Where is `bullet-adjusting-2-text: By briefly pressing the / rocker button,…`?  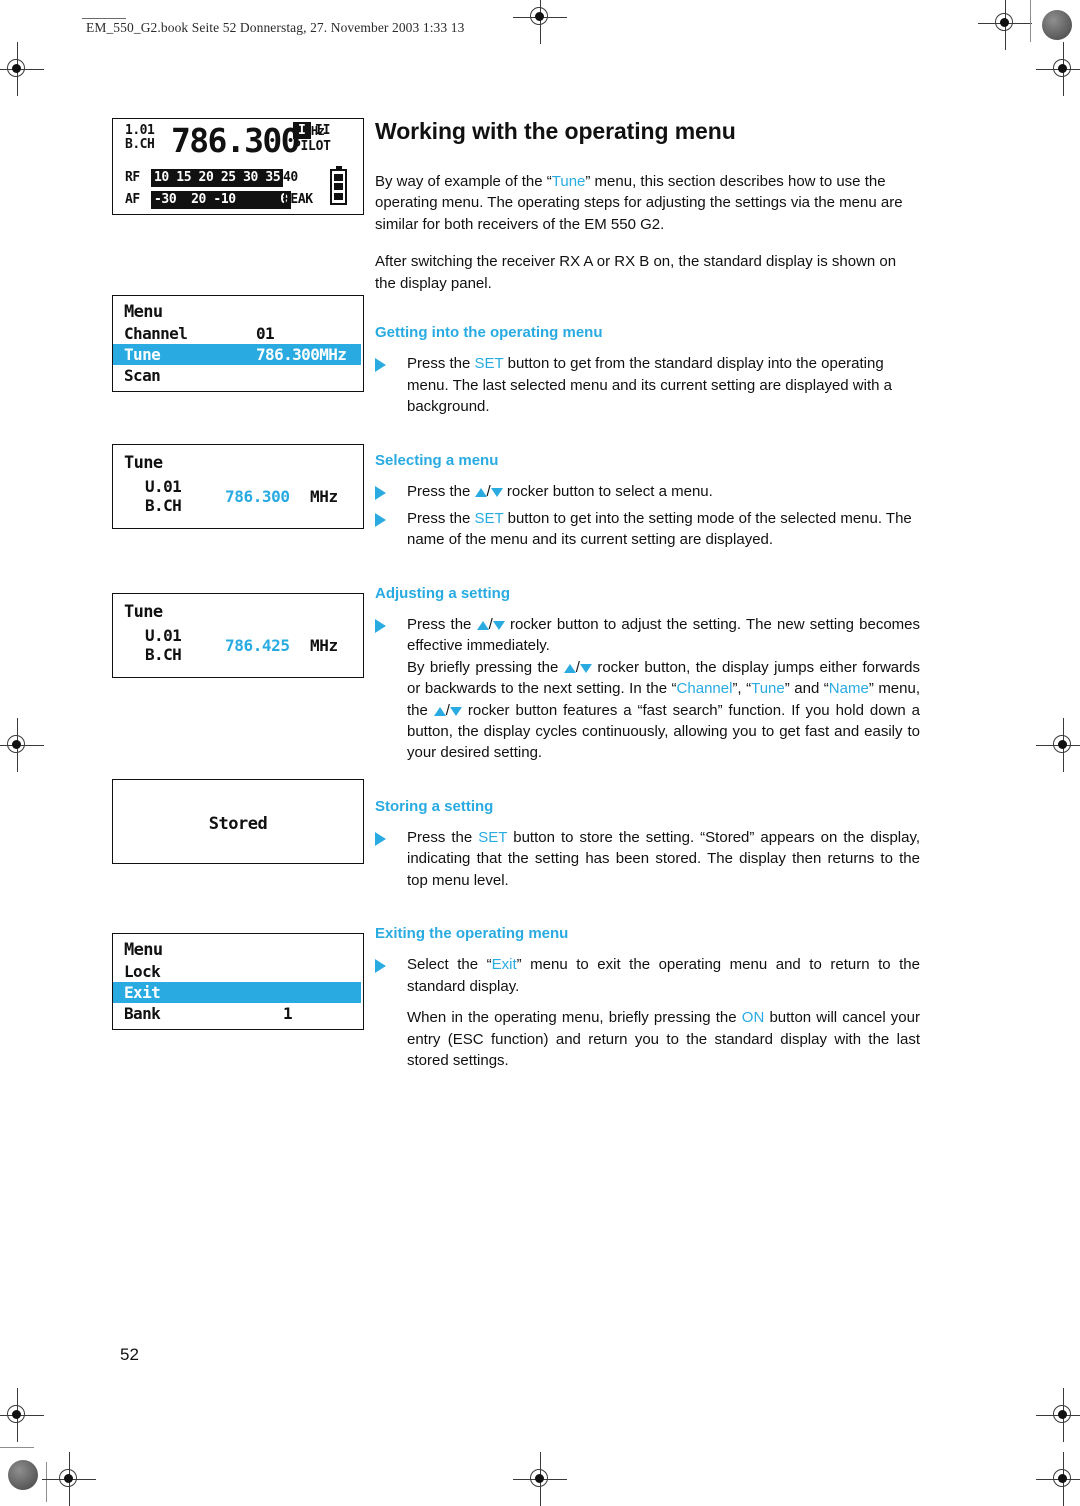
bullet-adjusting-2-text: By briefly pressing the / rocker button,… is located at coordinates (663, 710).